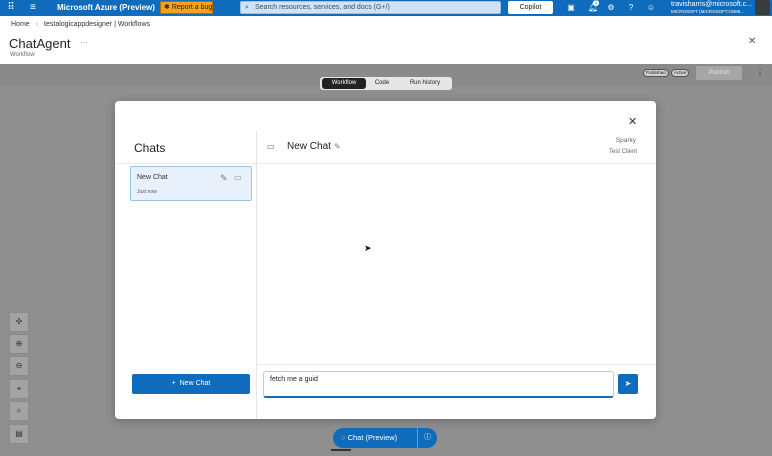  Describe the element at coordinates (19, 434) in the screenshot. I see `minimap-icon: ▤` at that location.